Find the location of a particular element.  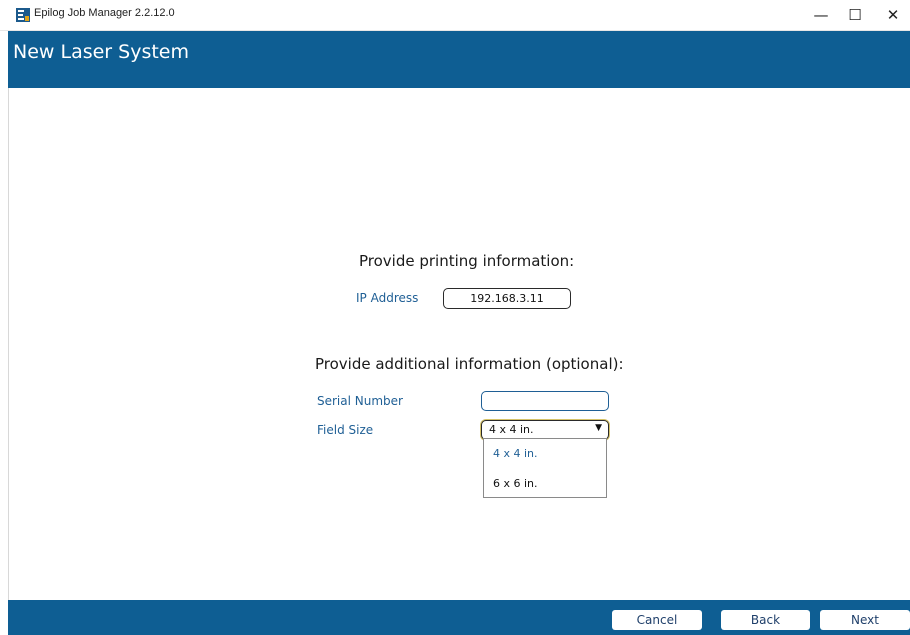

window-titlebar: Epilog Job Manager 2.2.12.0 — ☐ ✕ is located at coordinates (455, 15).